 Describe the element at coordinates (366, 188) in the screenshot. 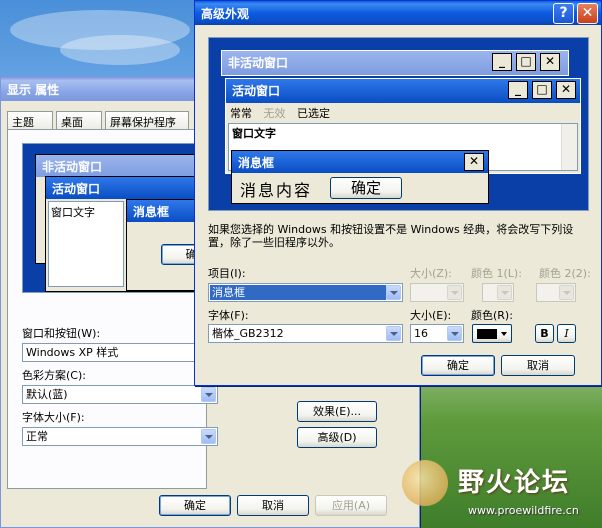

I see `adv-preview-message-ok: 确定` at that location.